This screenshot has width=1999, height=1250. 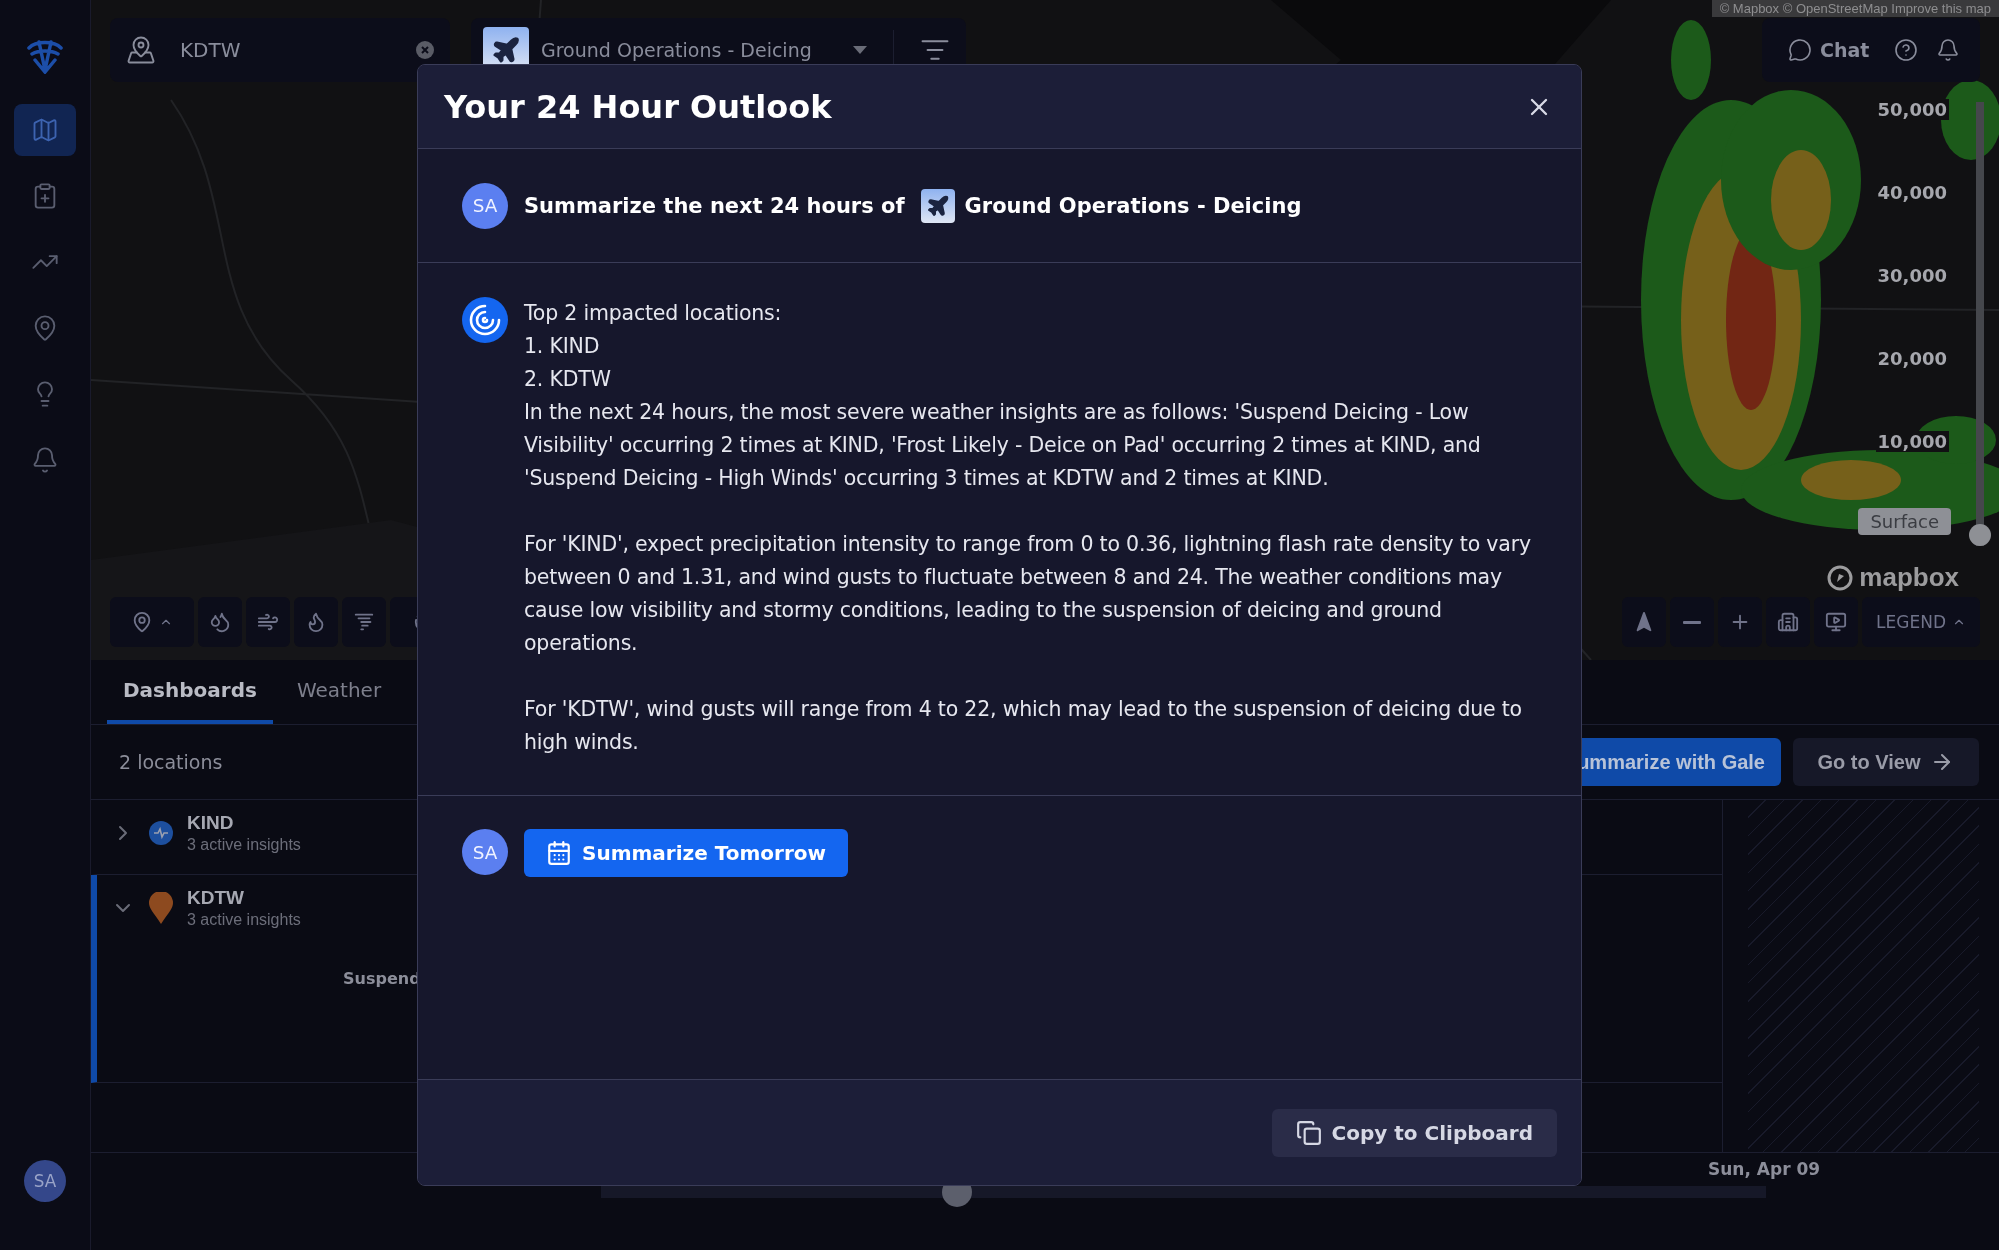 I want to click on location-code: KIND, so click(x=211, y=823).